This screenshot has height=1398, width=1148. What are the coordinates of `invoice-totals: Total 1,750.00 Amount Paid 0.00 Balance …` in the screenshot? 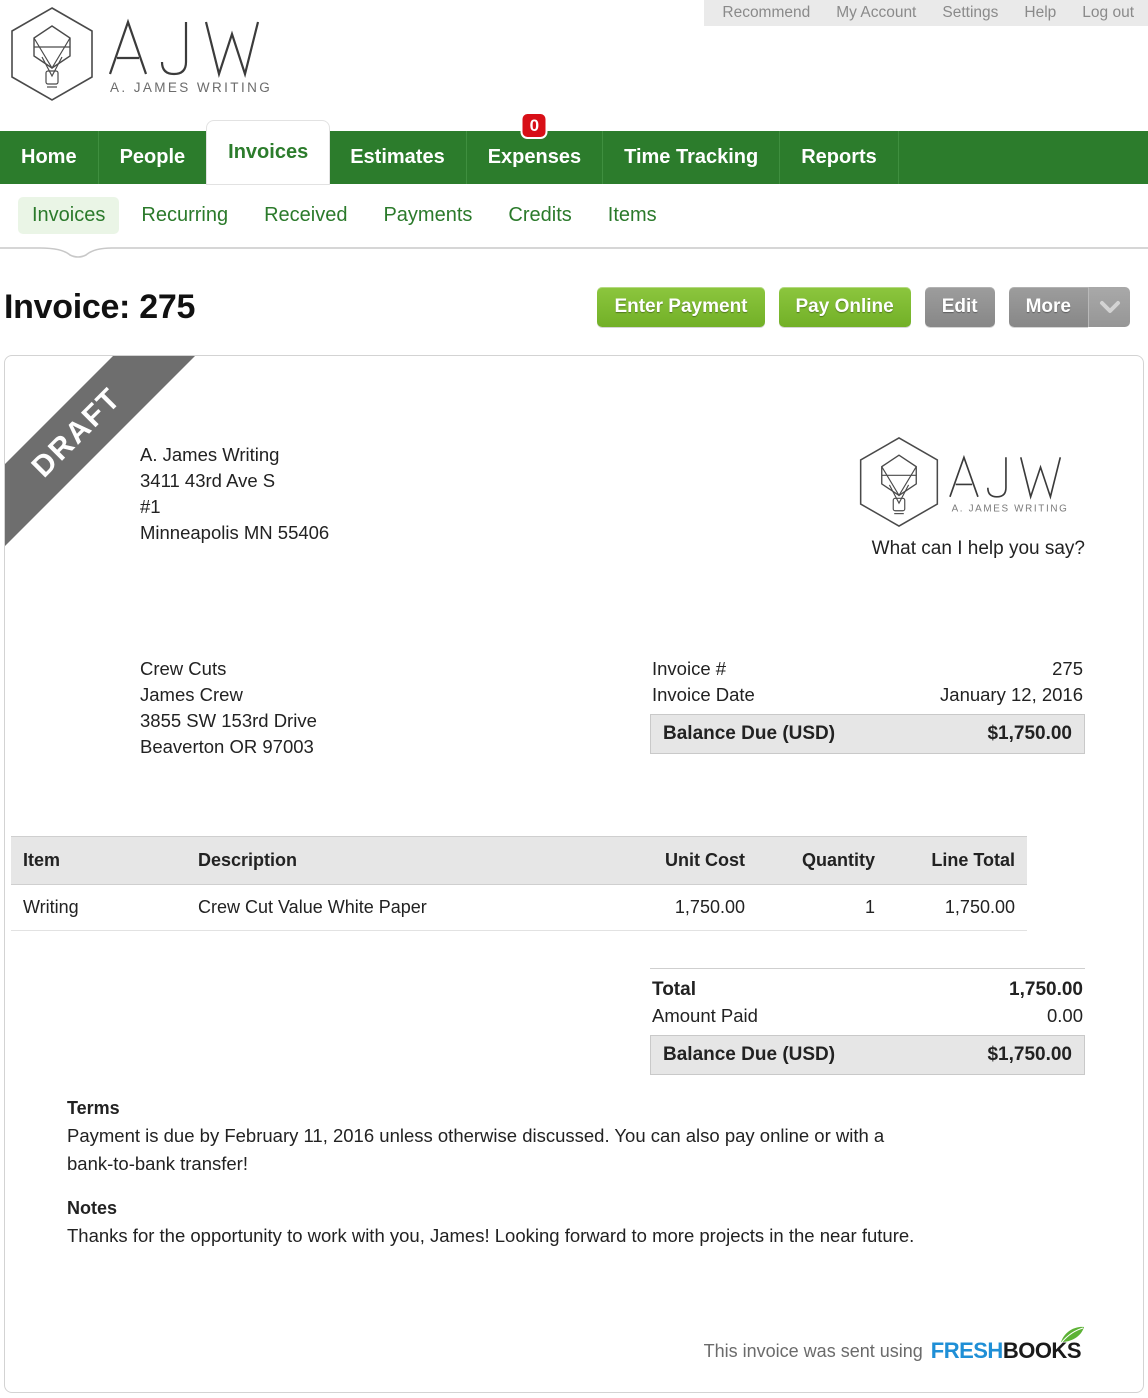 It's located at (867, 1021).